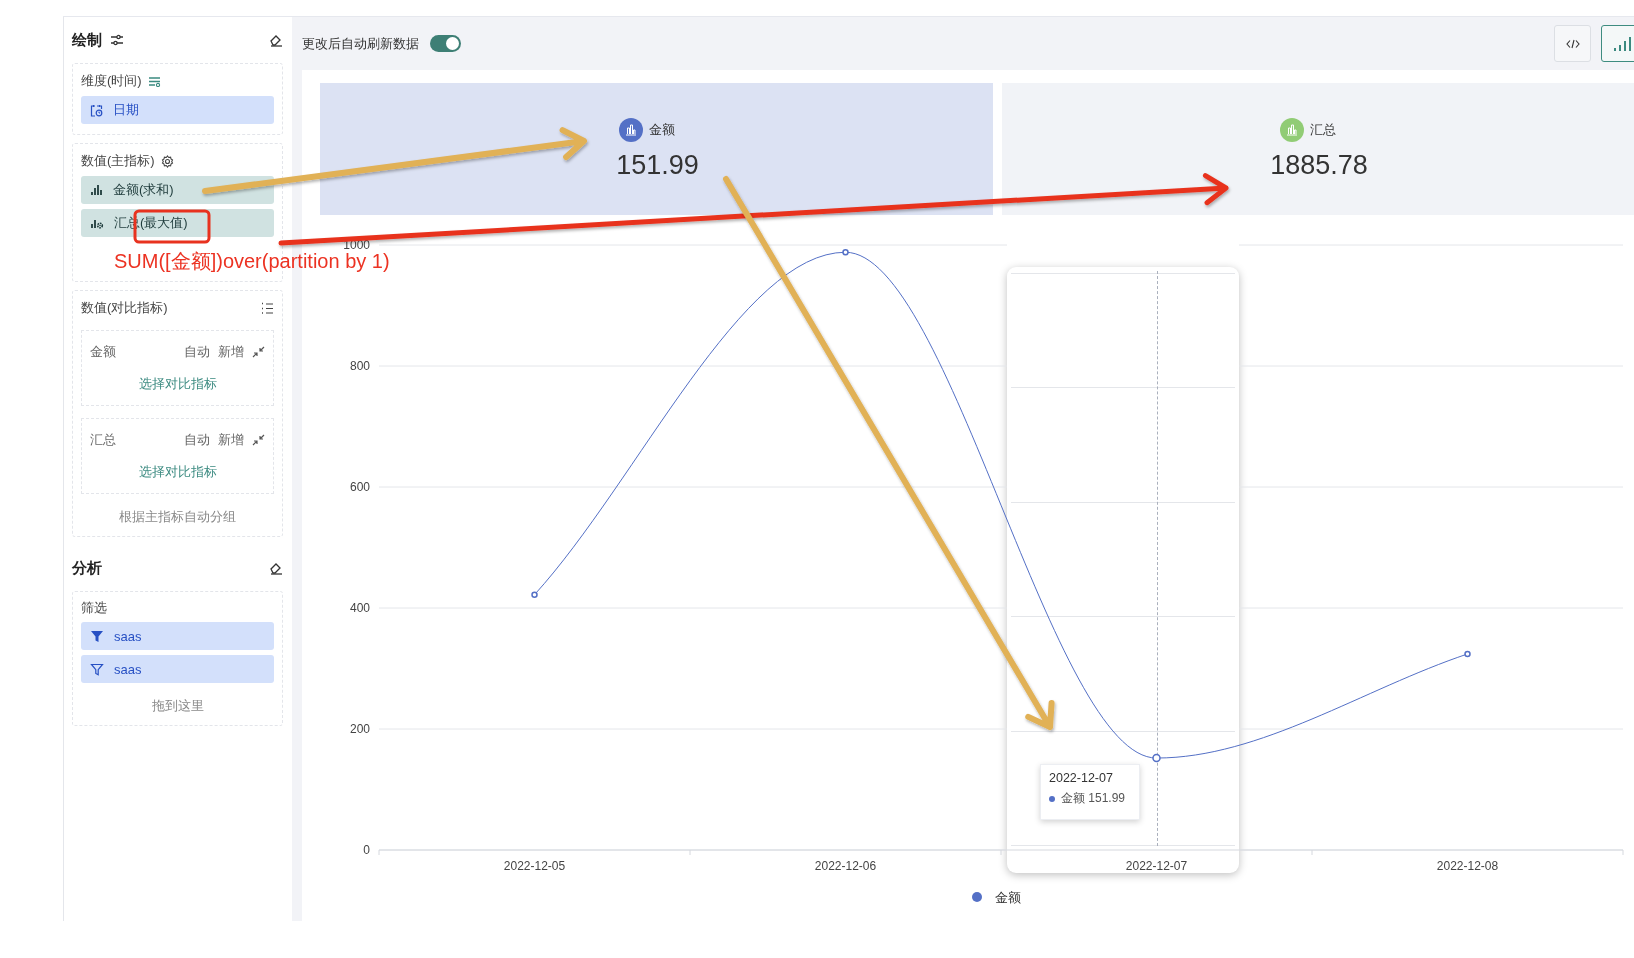  I want to click on kpi-value: 1885.78, so click(1319, 165).